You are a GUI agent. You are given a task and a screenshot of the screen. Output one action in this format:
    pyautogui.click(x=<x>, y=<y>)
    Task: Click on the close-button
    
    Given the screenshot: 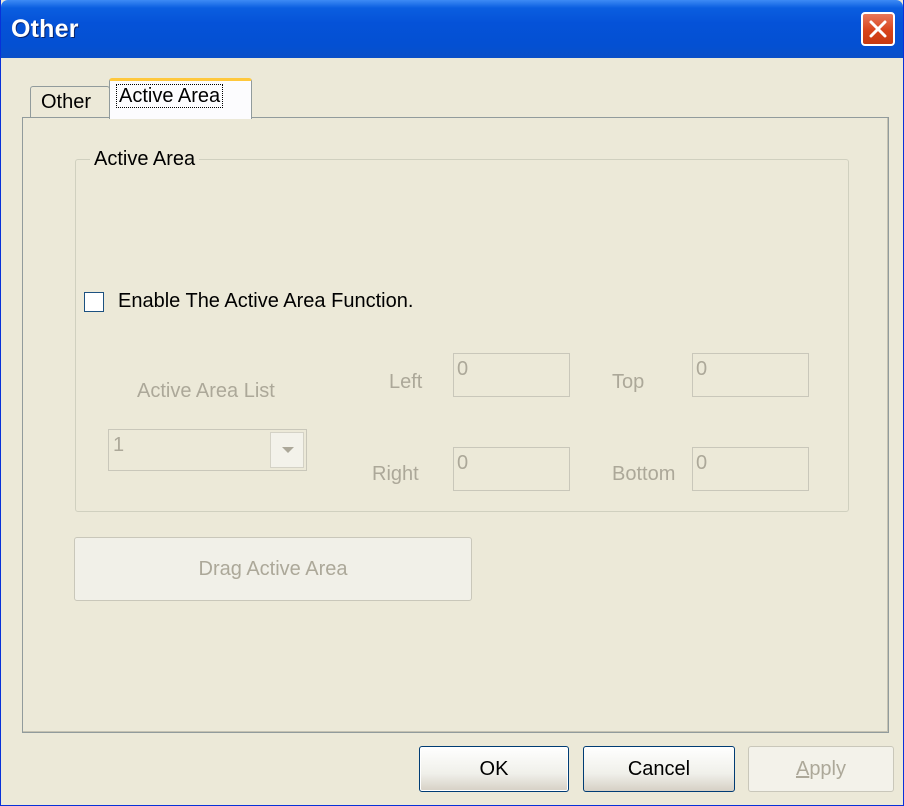 What is the action you would take?
    pyautogui.click(x=878, y=29)
    